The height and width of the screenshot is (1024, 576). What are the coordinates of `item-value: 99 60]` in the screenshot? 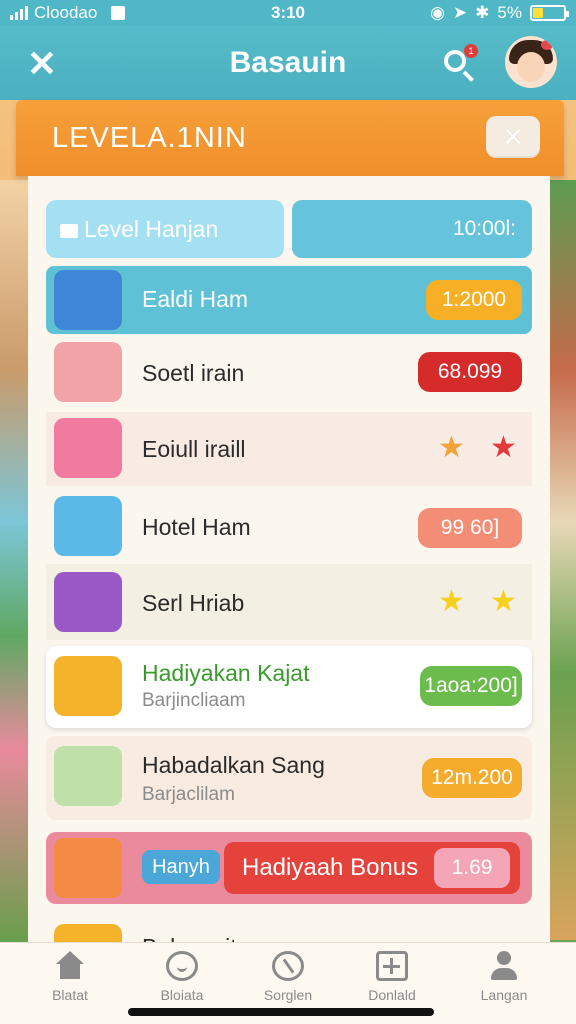 It's located at (470, 528).